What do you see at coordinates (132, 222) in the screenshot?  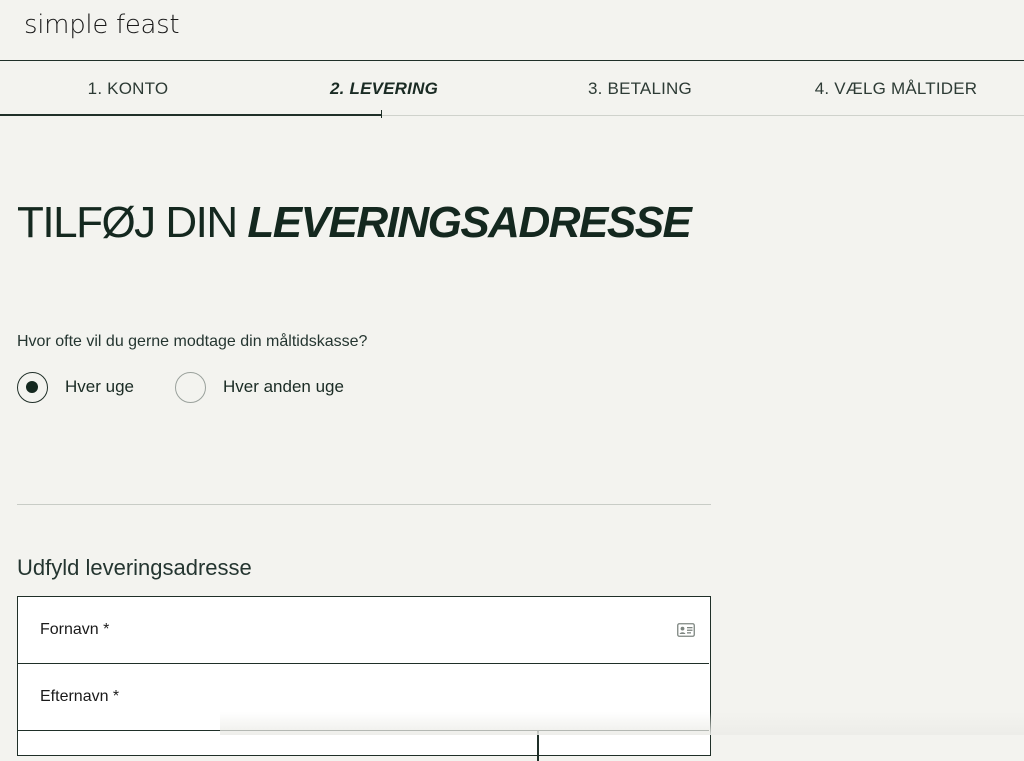 I see `page-title-plain: TILFØJ DIN` at bounding box center [132, 222].